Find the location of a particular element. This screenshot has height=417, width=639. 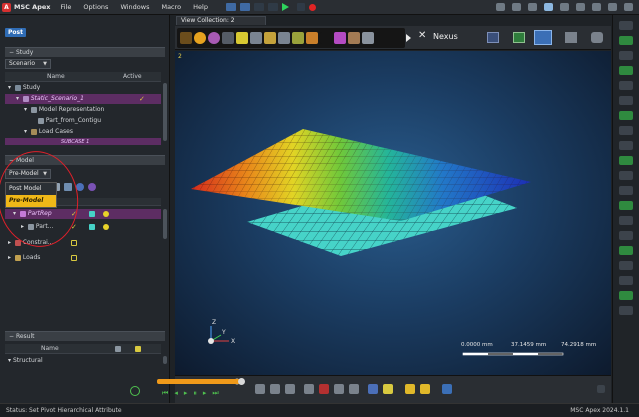

tree-row-structural: ▾ Structural is located at coordinates (83, 361).